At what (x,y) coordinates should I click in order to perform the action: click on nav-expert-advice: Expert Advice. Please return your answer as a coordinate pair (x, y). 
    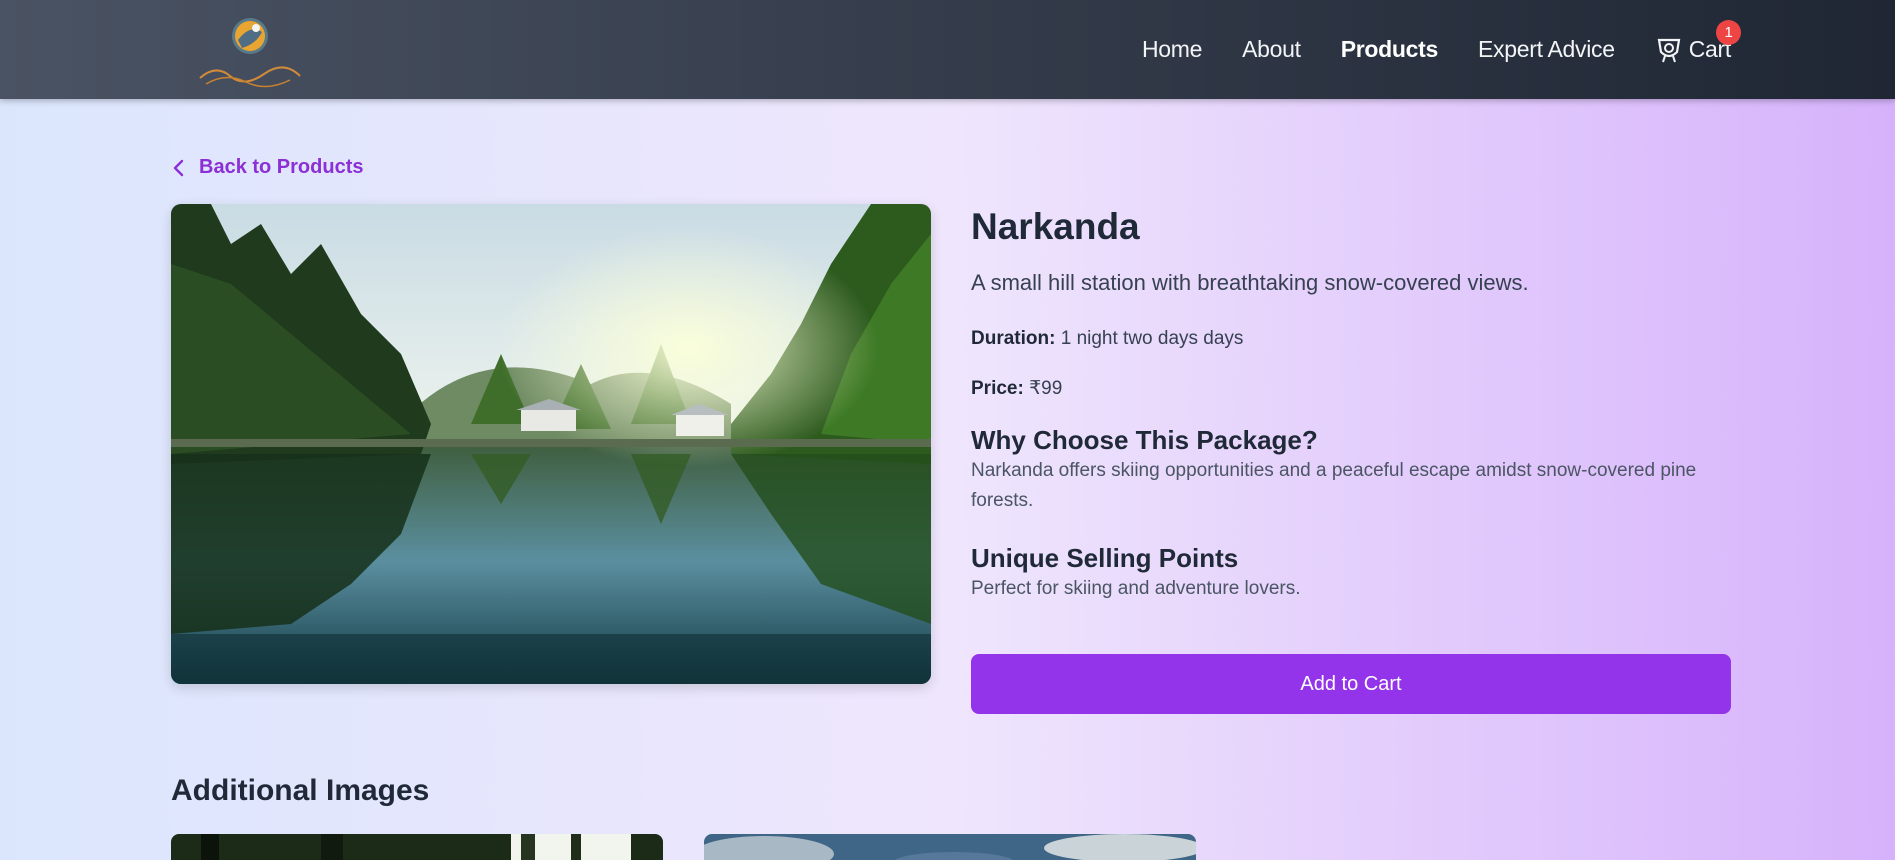
    Looking at the image, I should click on (1546, 49).